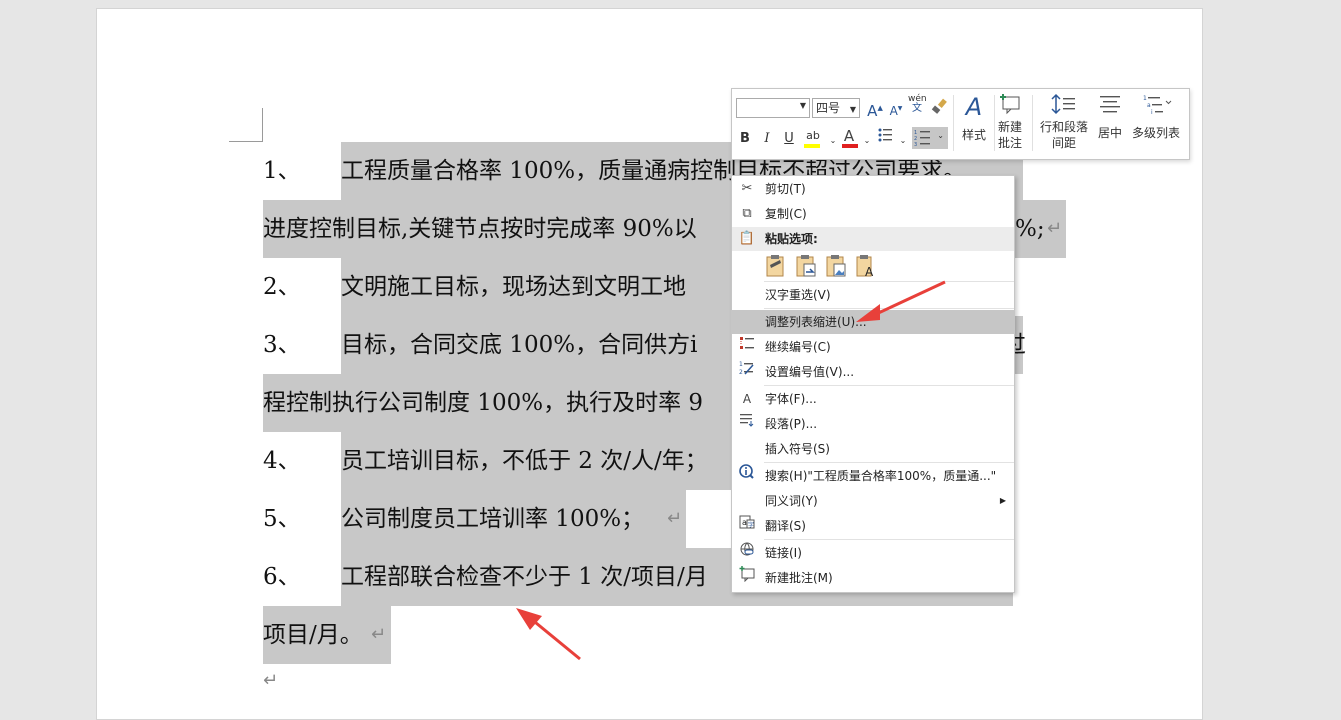 This screenshot has height=720, width=1341. What do you see at coordinates (873, 476) in the screenshot?
I see `menu-item-search: 搜索(H)"工程质量合格率100%，质量通..."` at bounding box center [873, 476].